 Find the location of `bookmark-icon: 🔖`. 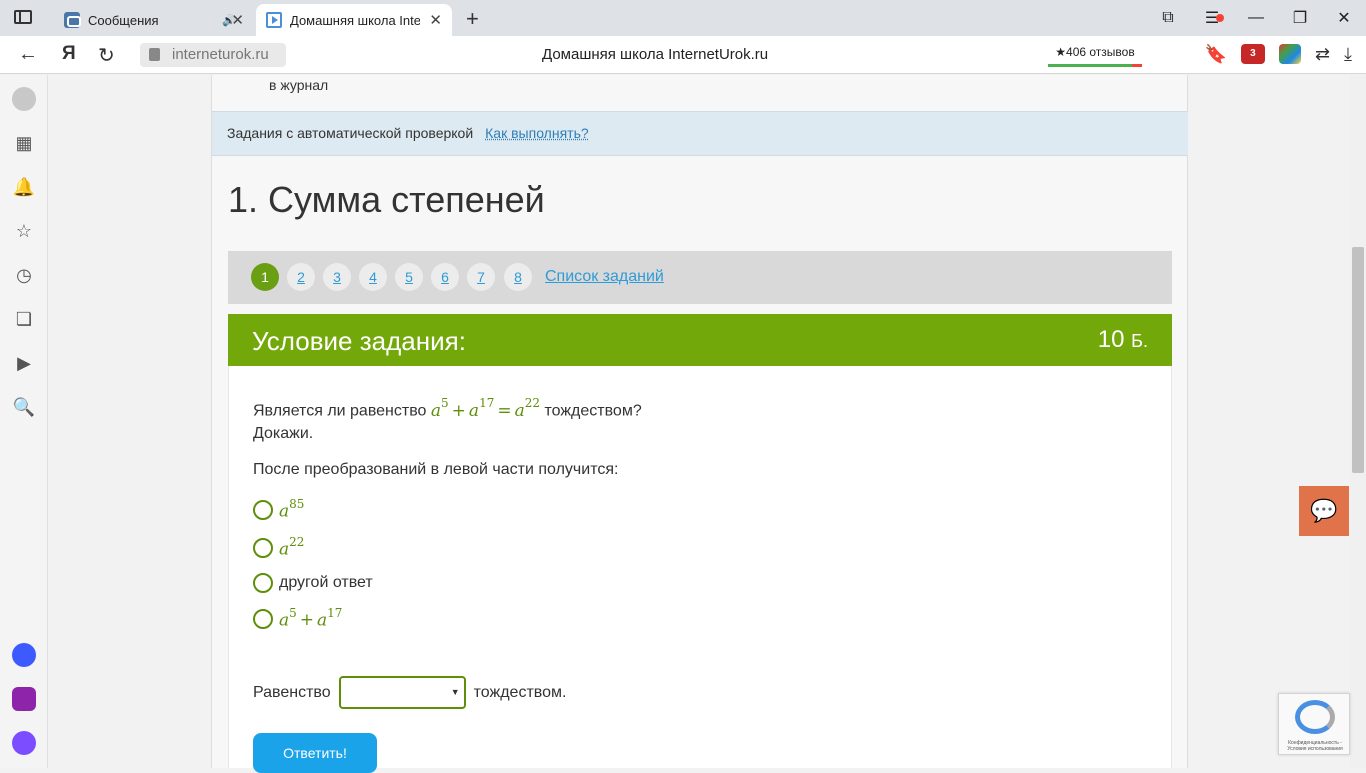

bookmark-icon: 🔖 is located at coordinates (1216, 54).